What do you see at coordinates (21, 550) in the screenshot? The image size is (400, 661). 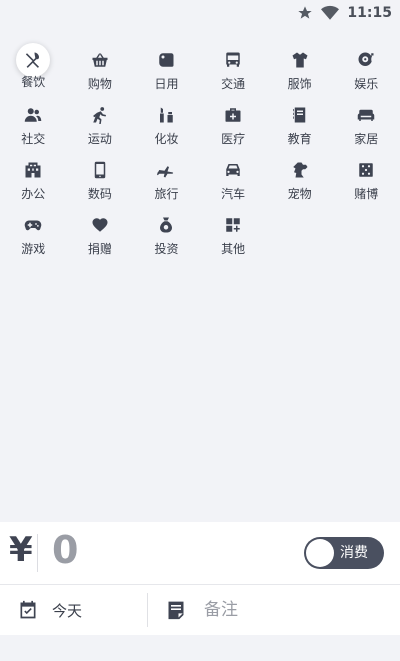 I see `currency-symbol: ¥` at bounding box center [21, 550].